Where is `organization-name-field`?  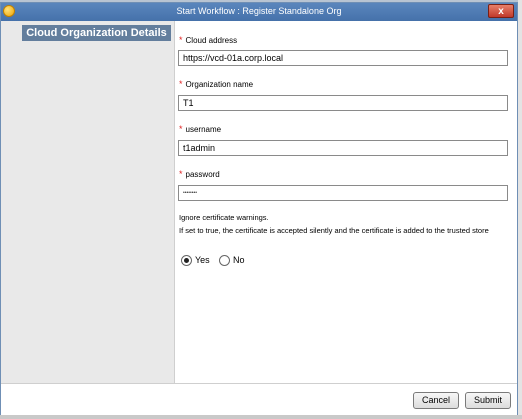 organization-name-field is located at coordinates (343, 103).